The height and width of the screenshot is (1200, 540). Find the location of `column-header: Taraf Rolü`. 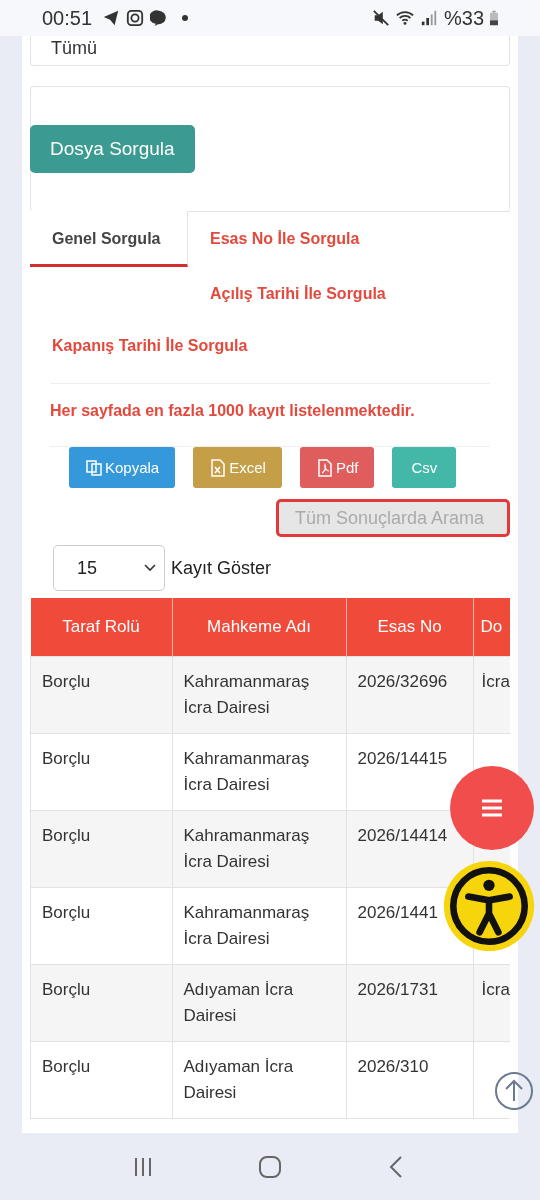

column-header: Taraf Rolü is located at coordinates (101, 627).